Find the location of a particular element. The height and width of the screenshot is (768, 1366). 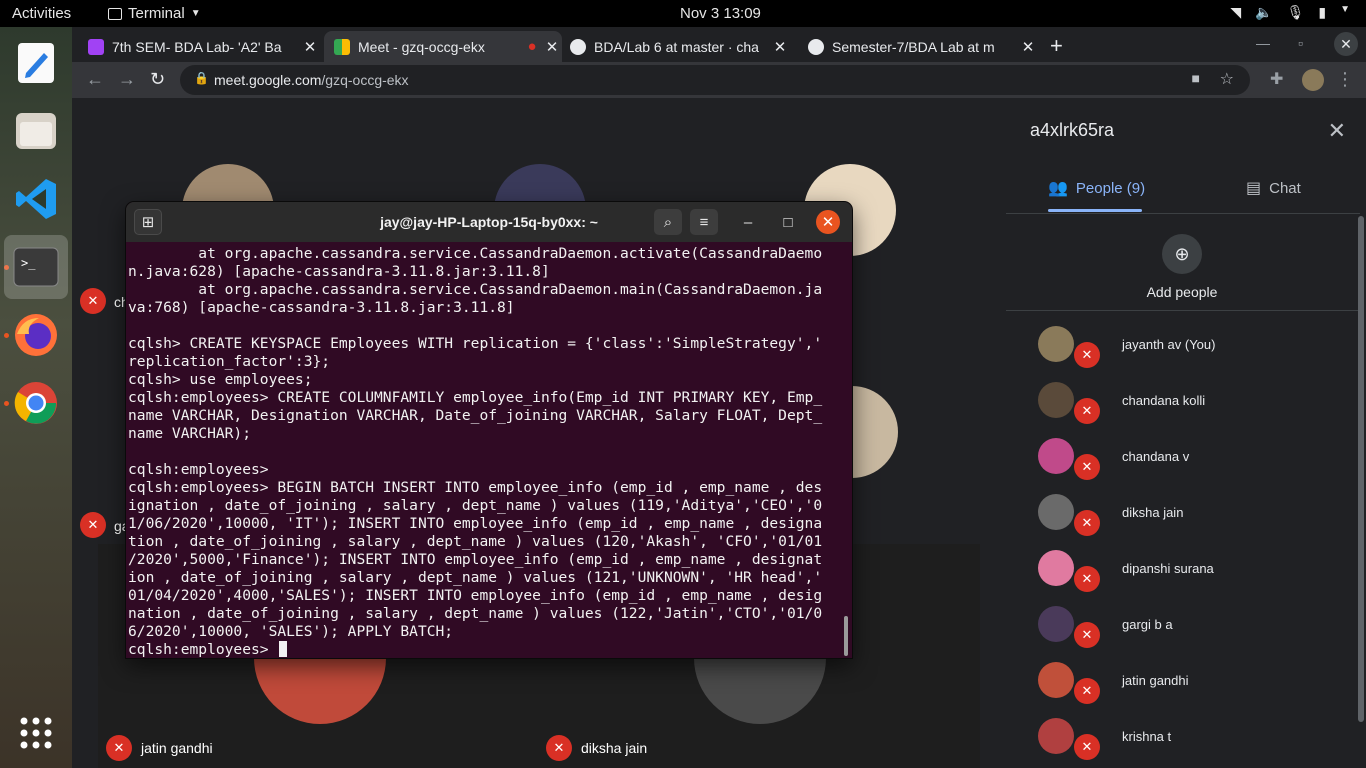

firefox-icon is located at coordinates (36, 335).